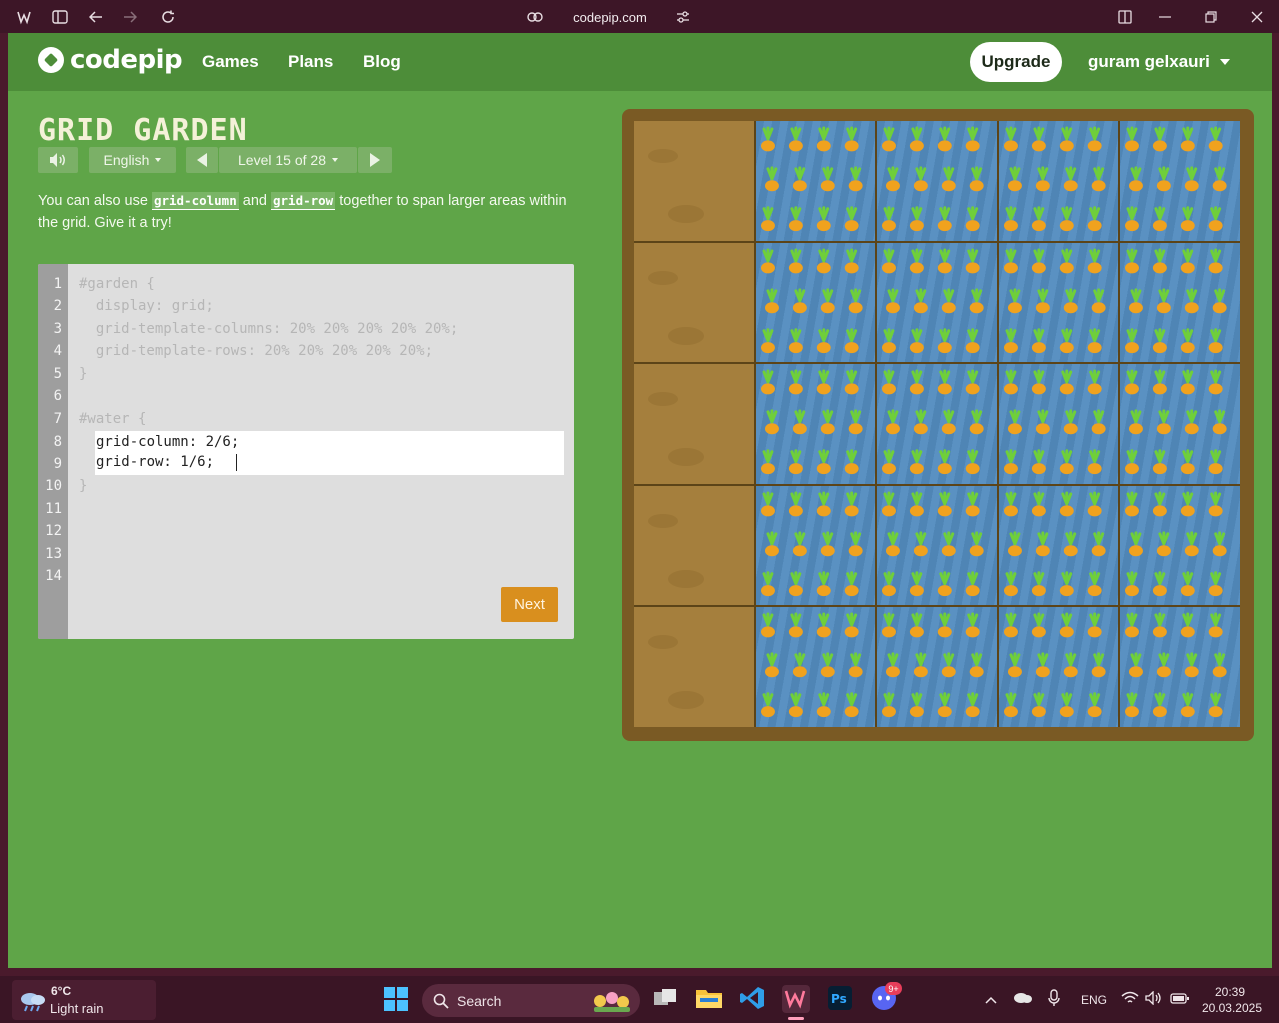 The height and width of the screenshot is (1023, 1279). What do you see at coordinates (195, 201) in the screenshot?
I see `code-grid-column: grid-column` at bounding box center [195, 201].